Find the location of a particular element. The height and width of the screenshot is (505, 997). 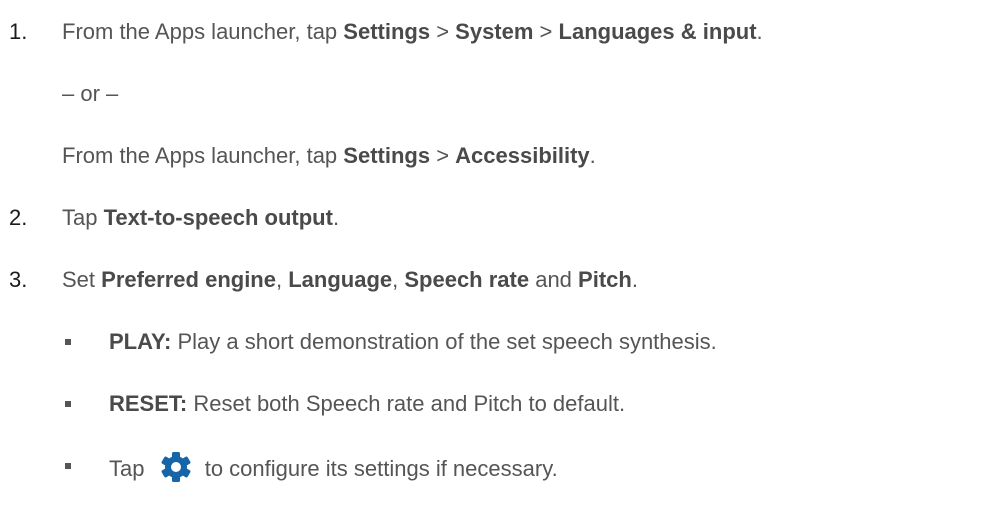

step-number: 2. is located at coordinates (18, 217).